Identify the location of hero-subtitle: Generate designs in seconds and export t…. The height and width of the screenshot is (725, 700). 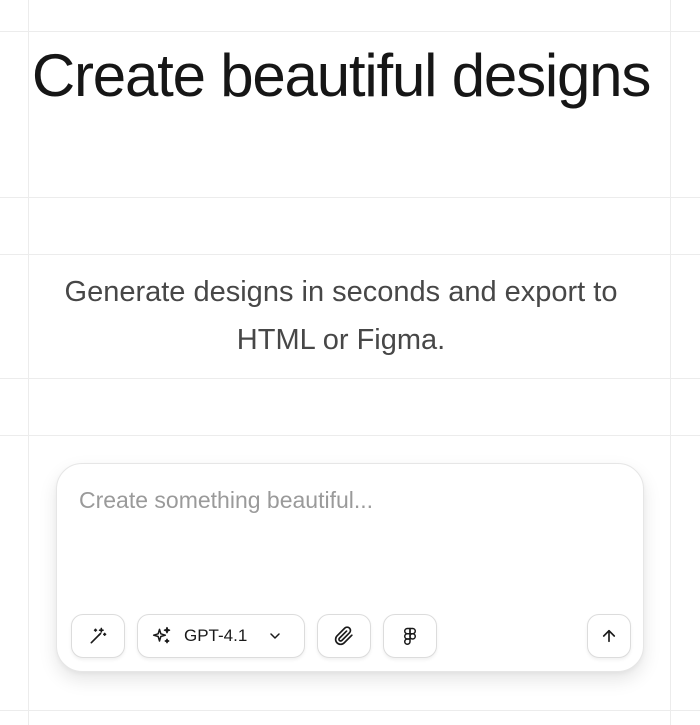
(341, 316).